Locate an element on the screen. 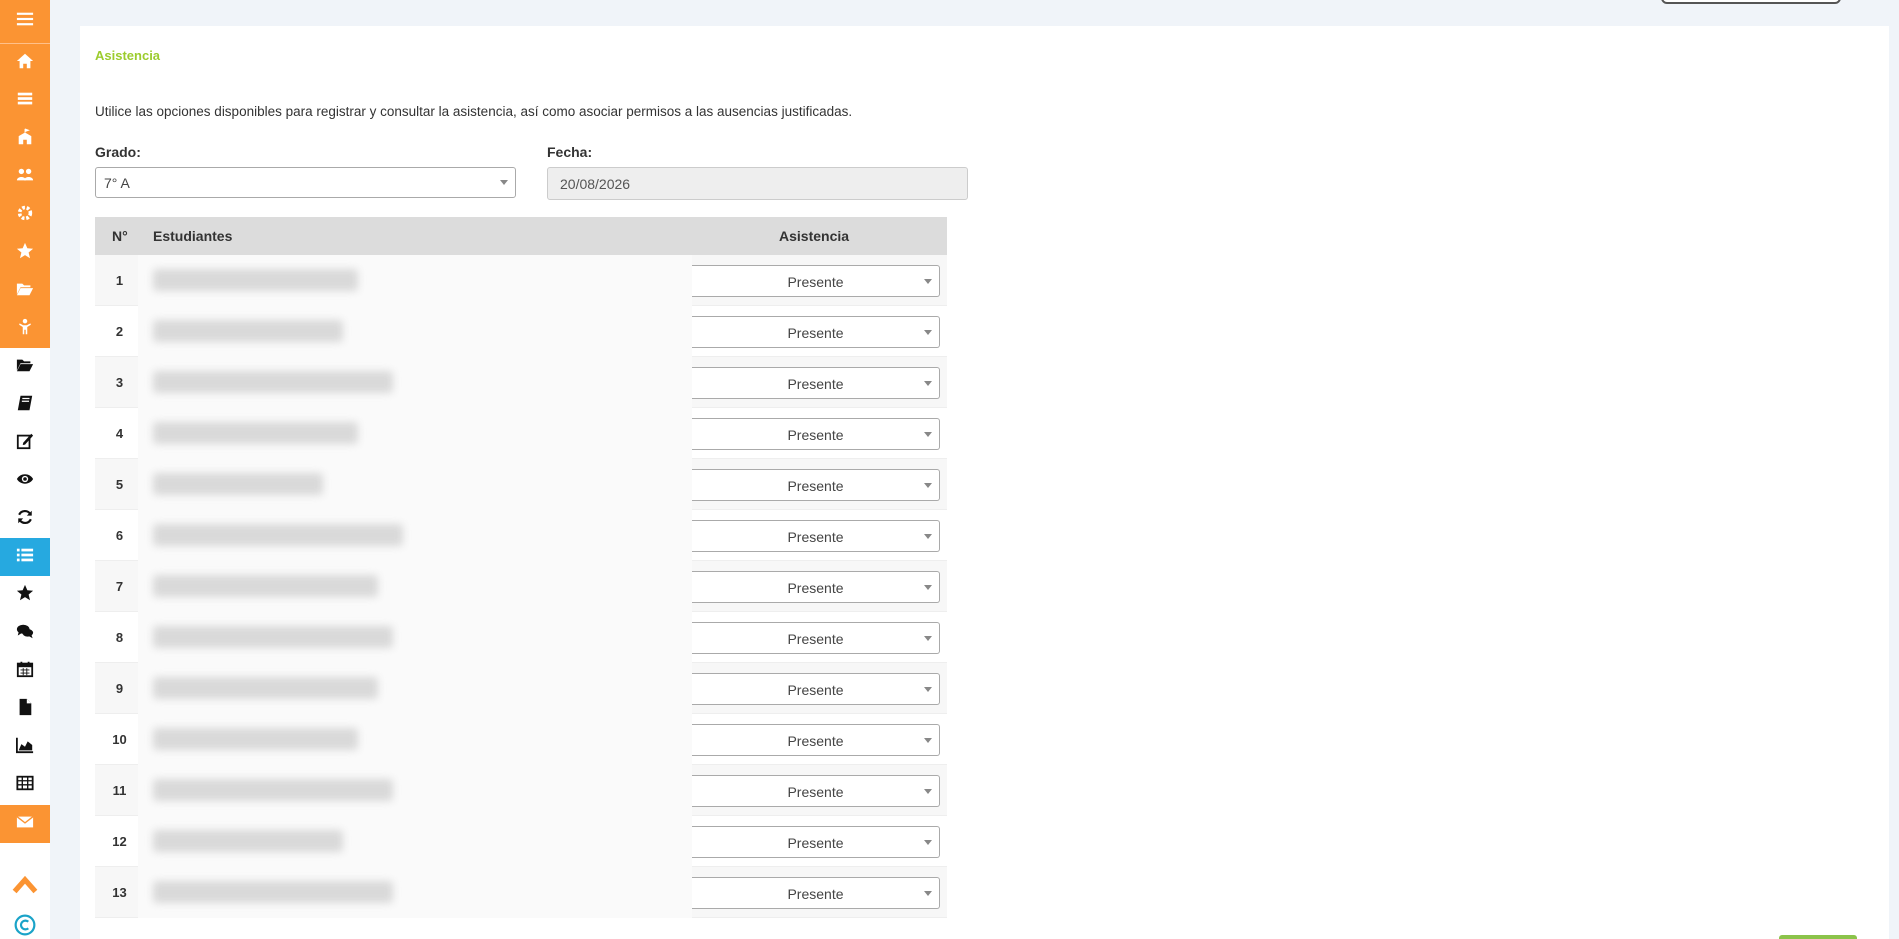 The image size is (1899, 939). row-number: 11 is located at coordinates (119, 790).